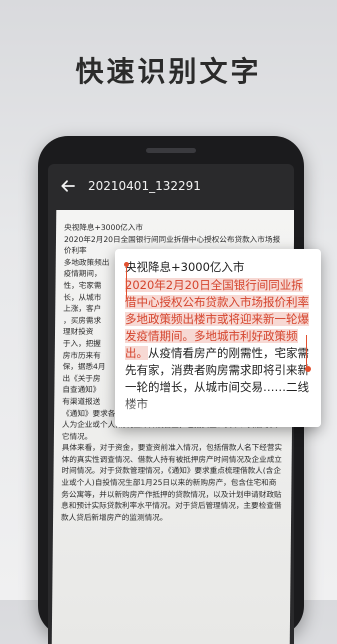 The height and width of the screenshot is (644, 337). Describe the element at coordinates (308, 369) in the screenshot. I see `selection-handle-end` at that location.